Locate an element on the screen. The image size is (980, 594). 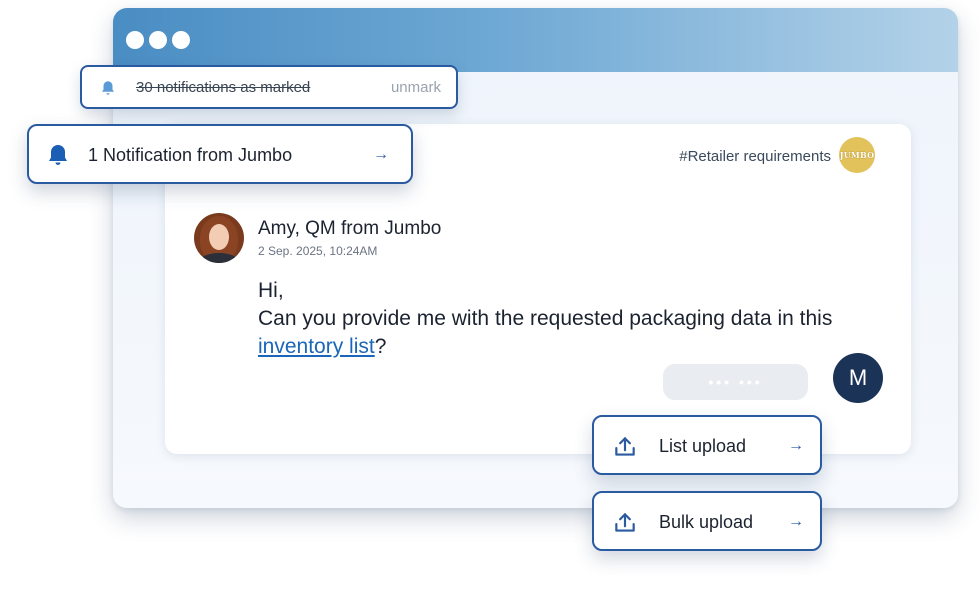
jumbo-logo: JUMBO is located at coordinates (857, 155).